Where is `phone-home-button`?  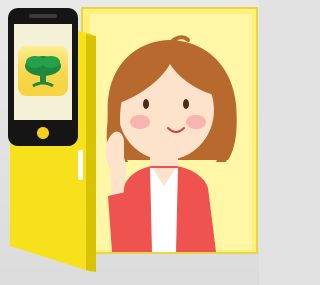
phone-home-button is located at coordinates (43, 133).